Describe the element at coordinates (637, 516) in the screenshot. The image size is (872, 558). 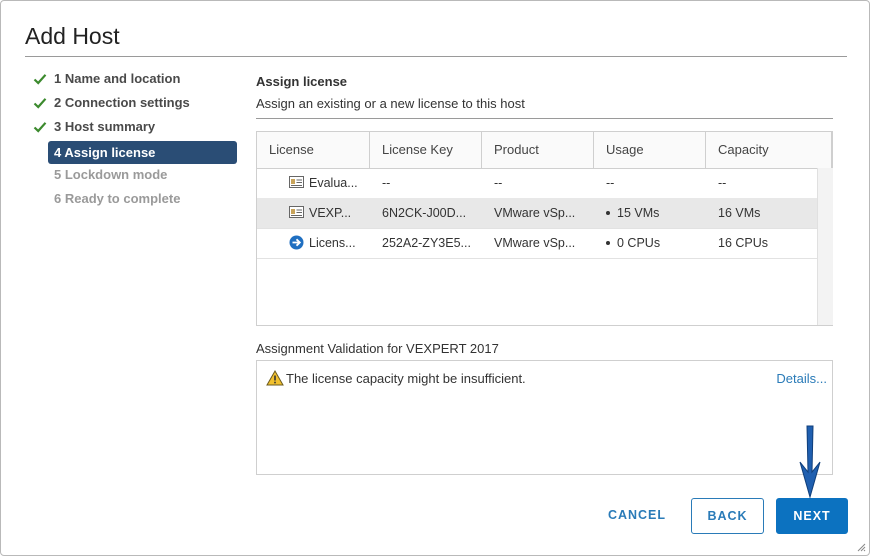
I see `cancel-button: CANCEL` at that location.